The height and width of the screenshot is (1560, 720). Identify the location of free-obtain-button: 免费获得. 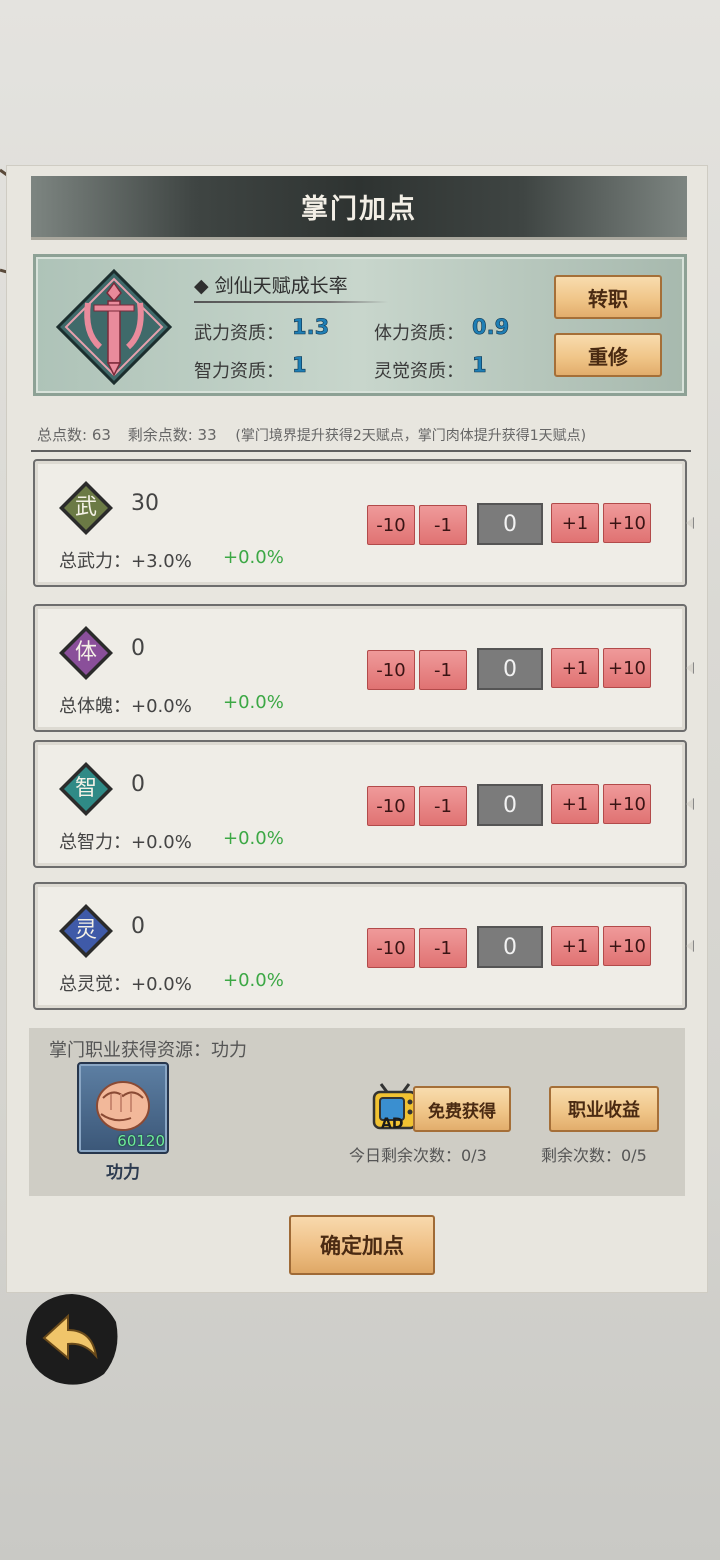
(462, 1109).